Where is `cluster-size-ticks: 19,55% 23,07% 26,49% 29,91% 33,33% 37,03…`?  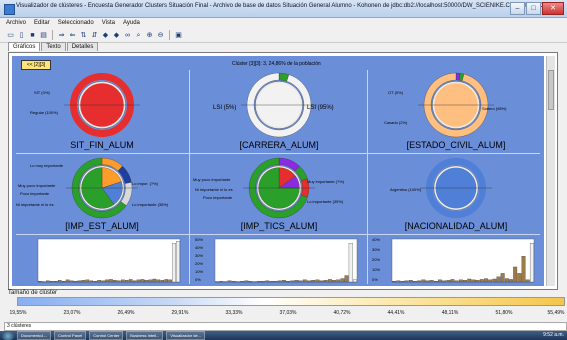
cluster-size-ticks: 19,55% 23,07% 26,49% 29,91% 33,33% 37,03… is located at coordinates (283, 312).